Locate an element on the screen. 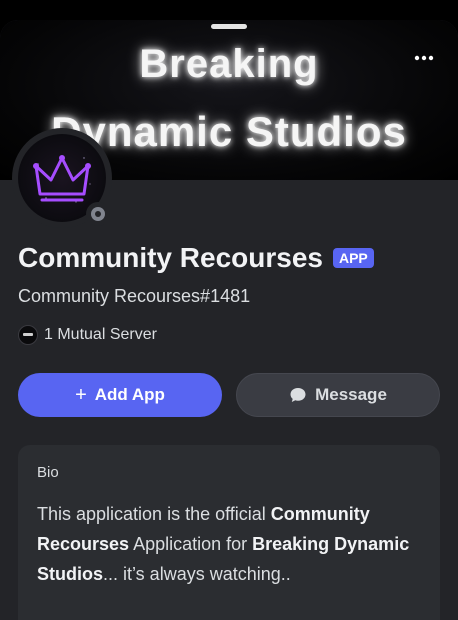 This screenshot has width=458, height=620. banner-title-line1: Breaking is located at coordinates (229, 64).